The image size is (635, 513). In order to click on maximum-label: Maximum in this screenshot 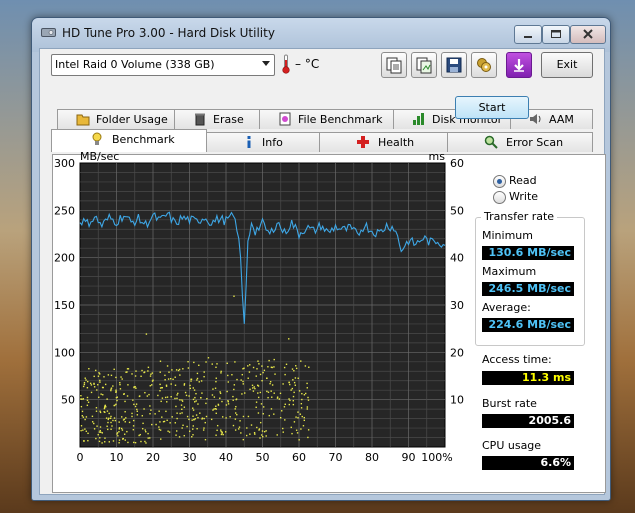, I will do `click(509, 271)`.